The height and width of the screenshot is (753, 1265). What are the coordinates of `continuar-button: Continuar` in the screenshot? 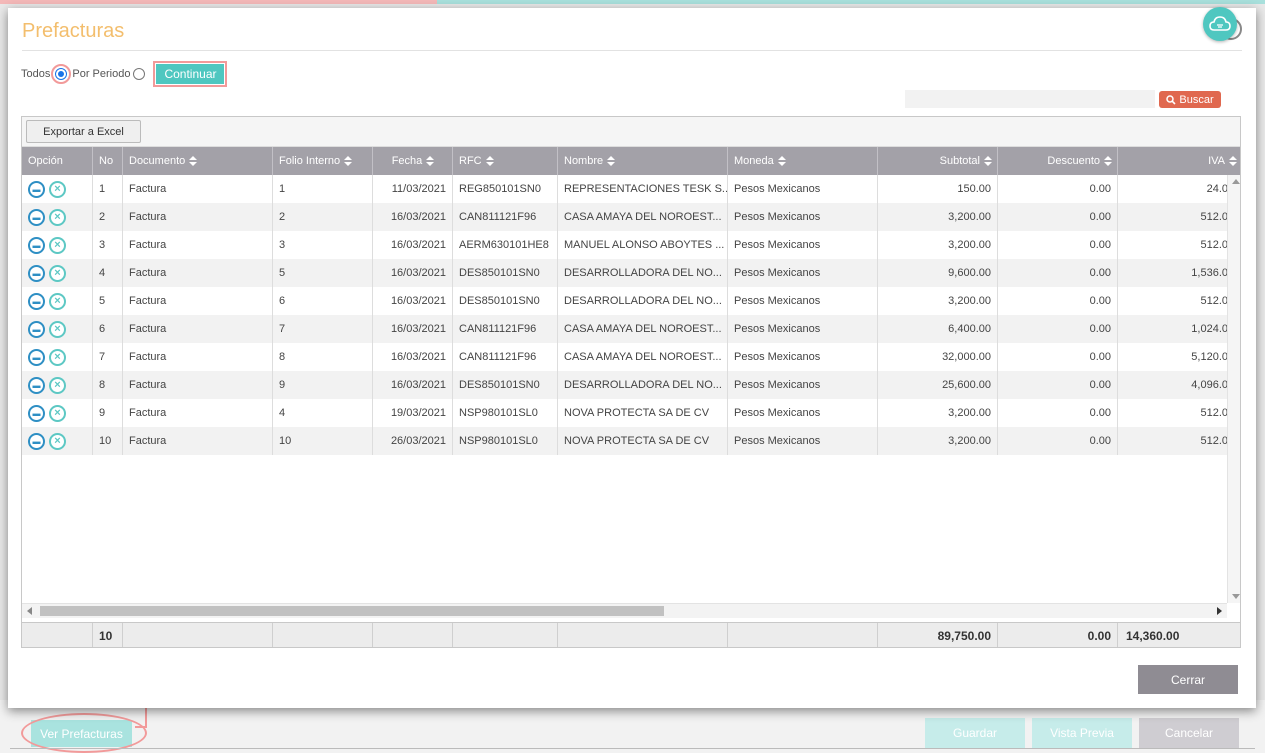 It's located at (190, 74).